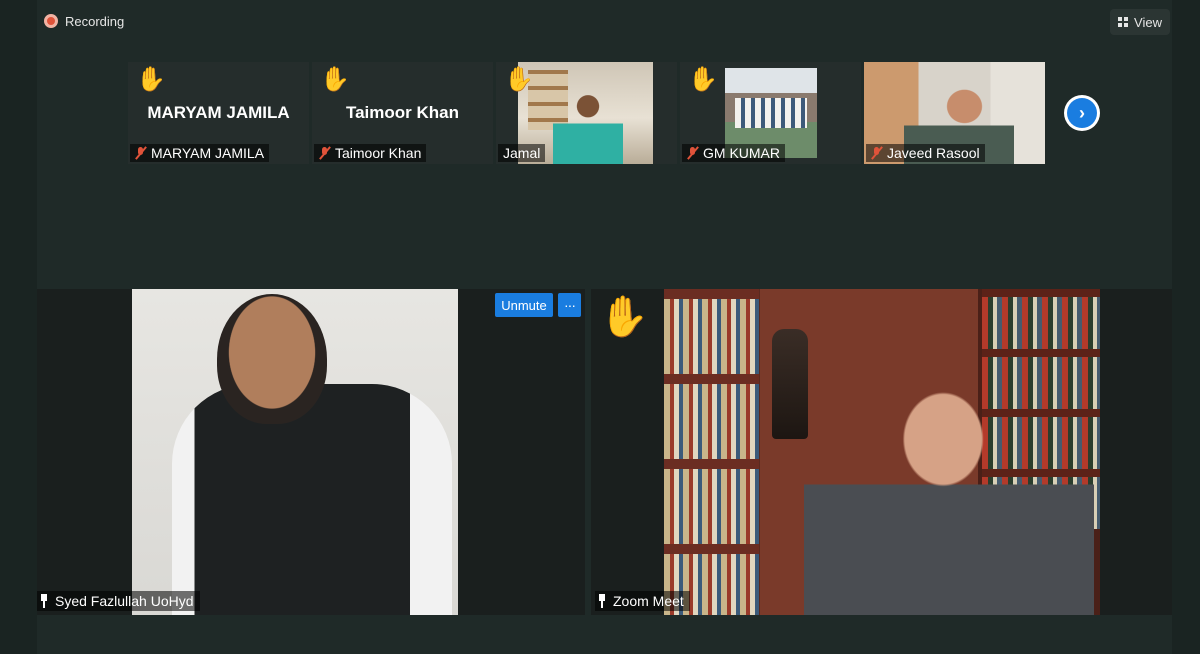  I want to click on participant-label: MARYAM JAMILA, so click(200, 153).